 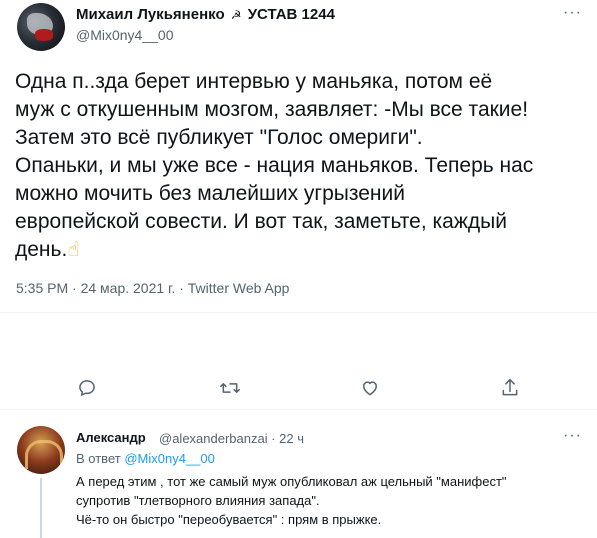 What do you see at coordinates (111, 437) in the screenshot?
I see `reply-author-name: Александр` at bounding box center [111, 437].